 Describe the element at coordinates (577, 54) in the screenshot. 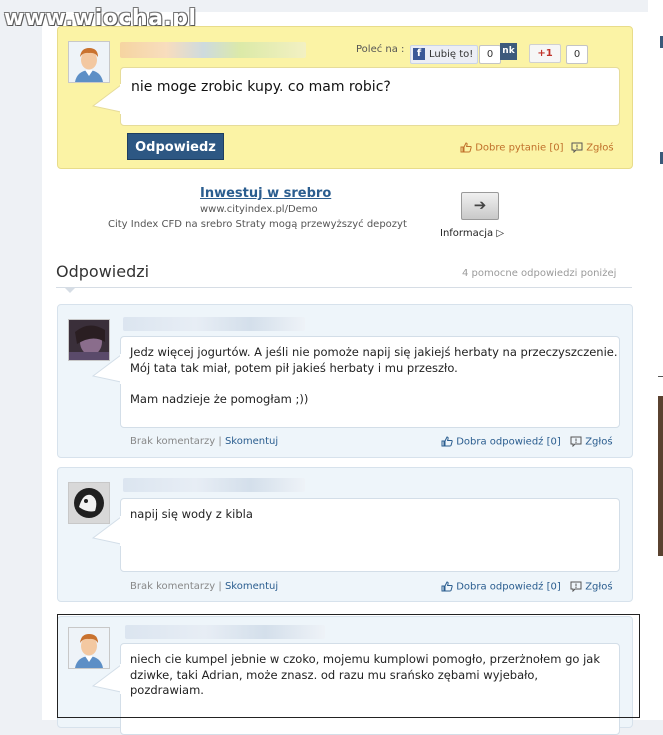

I see `google-plus-count: 0` at that location.